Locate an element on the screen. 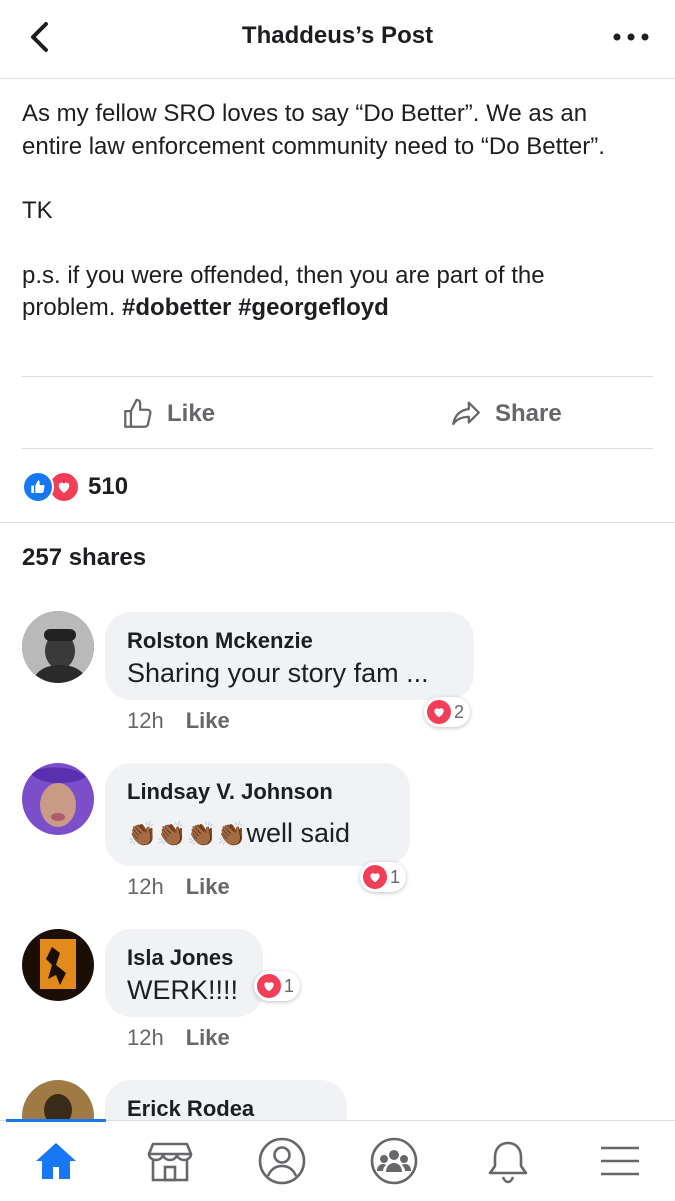  tab-profile is located at coordinates (282, 1161).